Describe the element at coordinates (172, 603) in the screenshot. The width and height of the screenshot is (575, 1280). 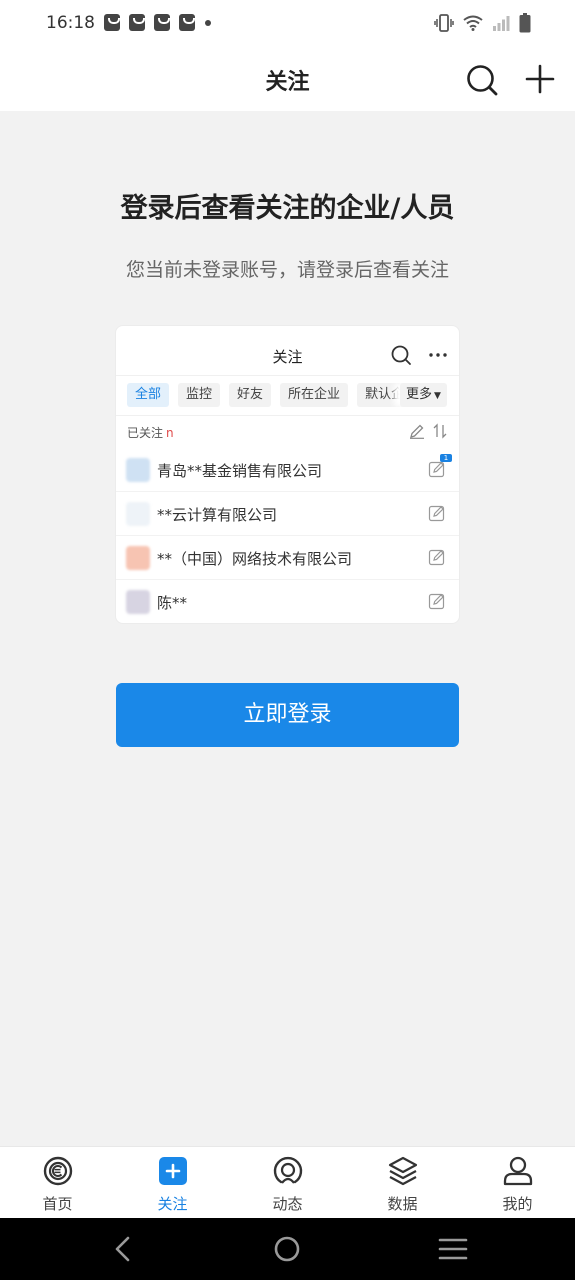
I see `row-name: 陈**` at that location.